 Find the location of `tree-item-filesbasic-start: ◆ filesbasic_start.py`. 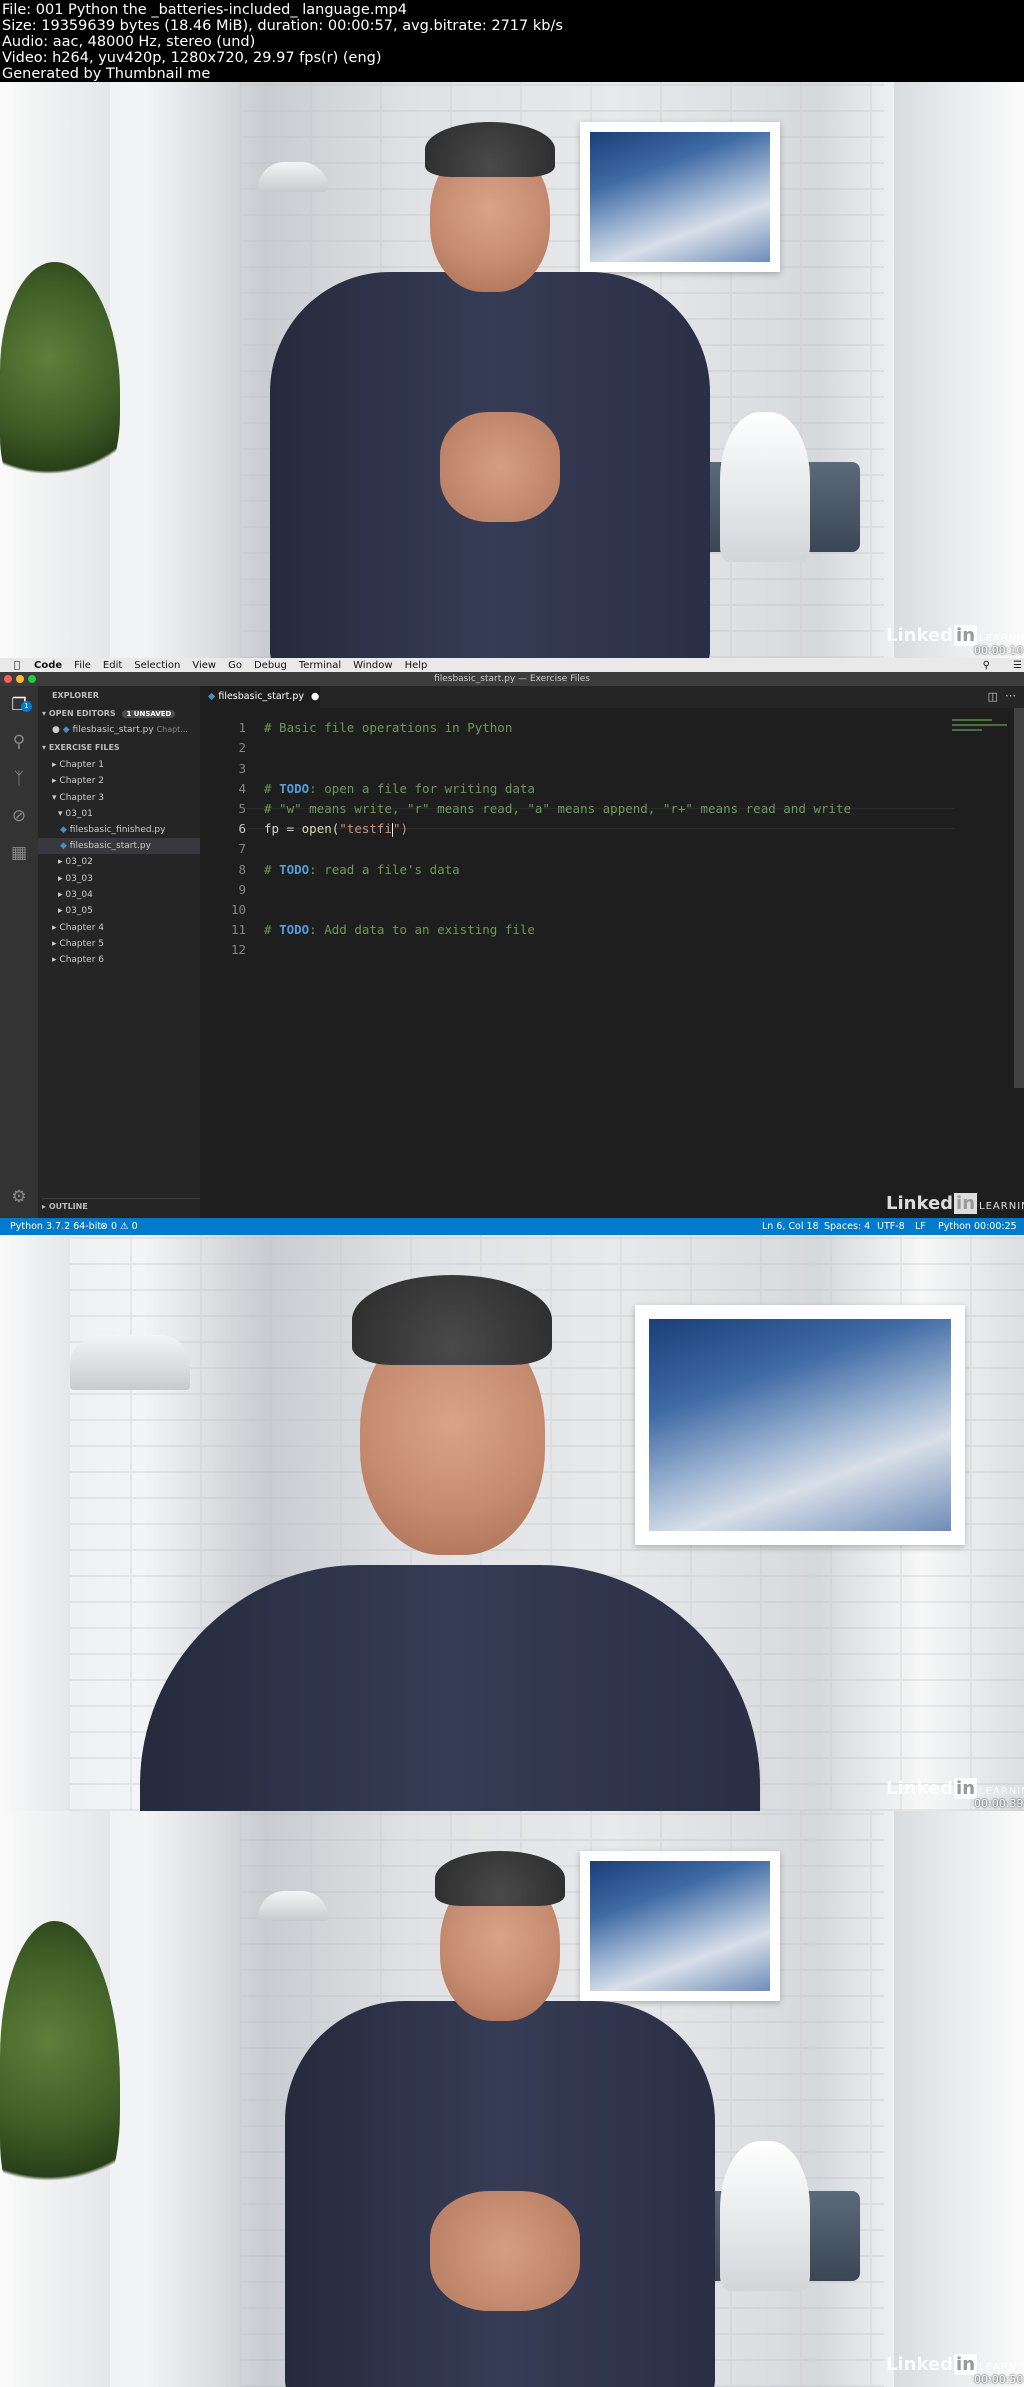

tree-item-filesbasic-start: ◆ filesbasic_start.py is located at coordinates (119, 846).